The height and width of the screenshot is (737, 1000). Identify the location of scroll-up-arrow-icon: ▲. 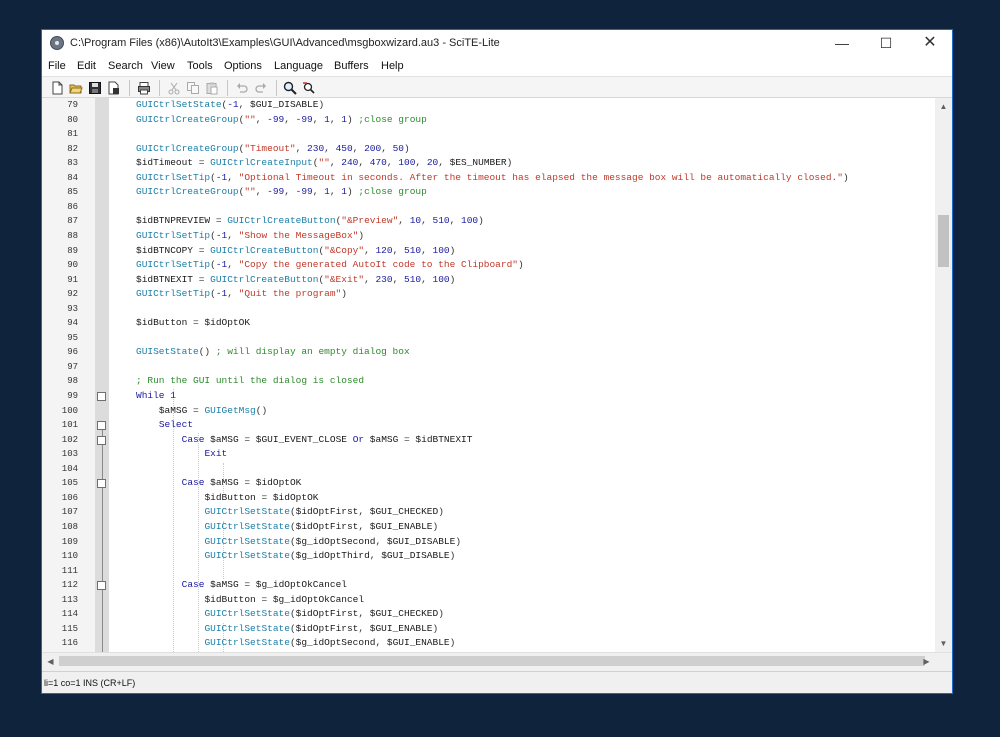
(943, 106).